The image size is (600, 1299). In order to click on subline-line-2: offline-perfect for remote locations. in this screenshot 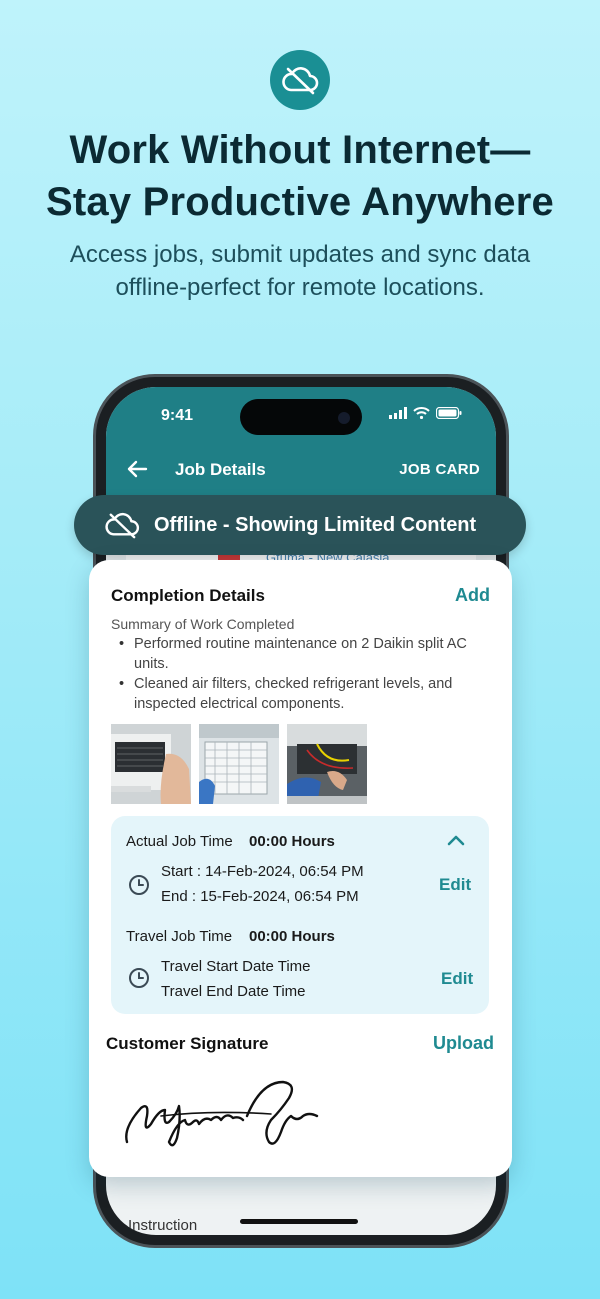, I will do `click(300, 287)`.